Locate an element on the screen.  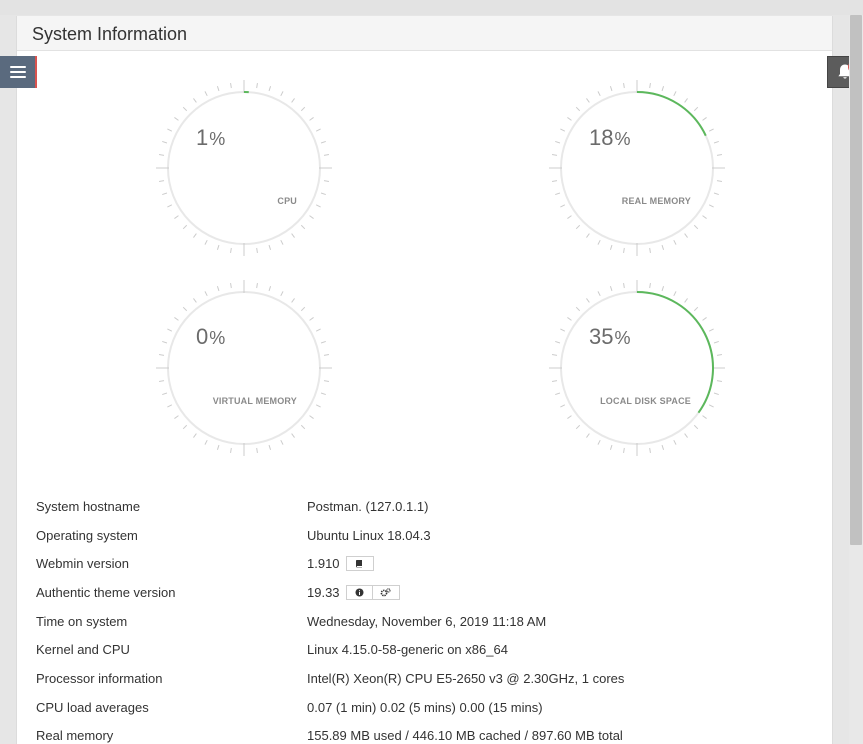
hamburger-icon is located at coordinates (17, 72).